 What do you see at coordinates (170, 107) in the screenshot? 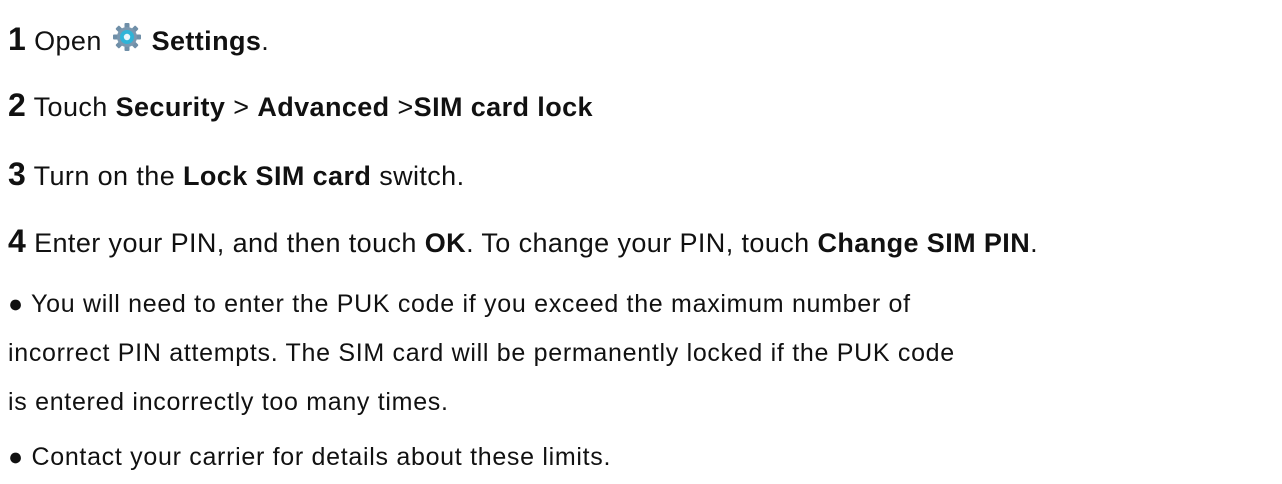
I see `security-label: Security` at bounding box center [170, 107].